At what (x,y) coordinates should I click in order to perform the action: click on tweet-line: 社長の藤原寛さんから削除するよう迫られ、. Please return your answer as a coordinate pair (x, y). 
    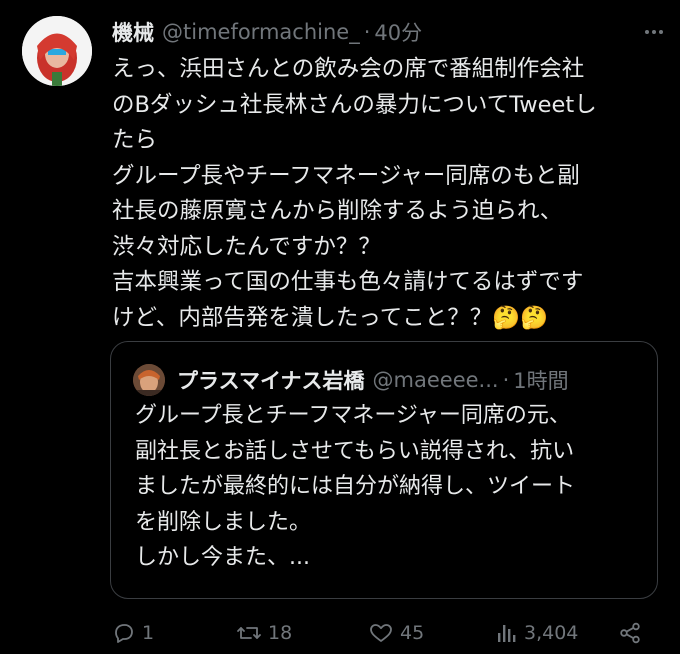
    Looking at the image, I should click on (337, 211).